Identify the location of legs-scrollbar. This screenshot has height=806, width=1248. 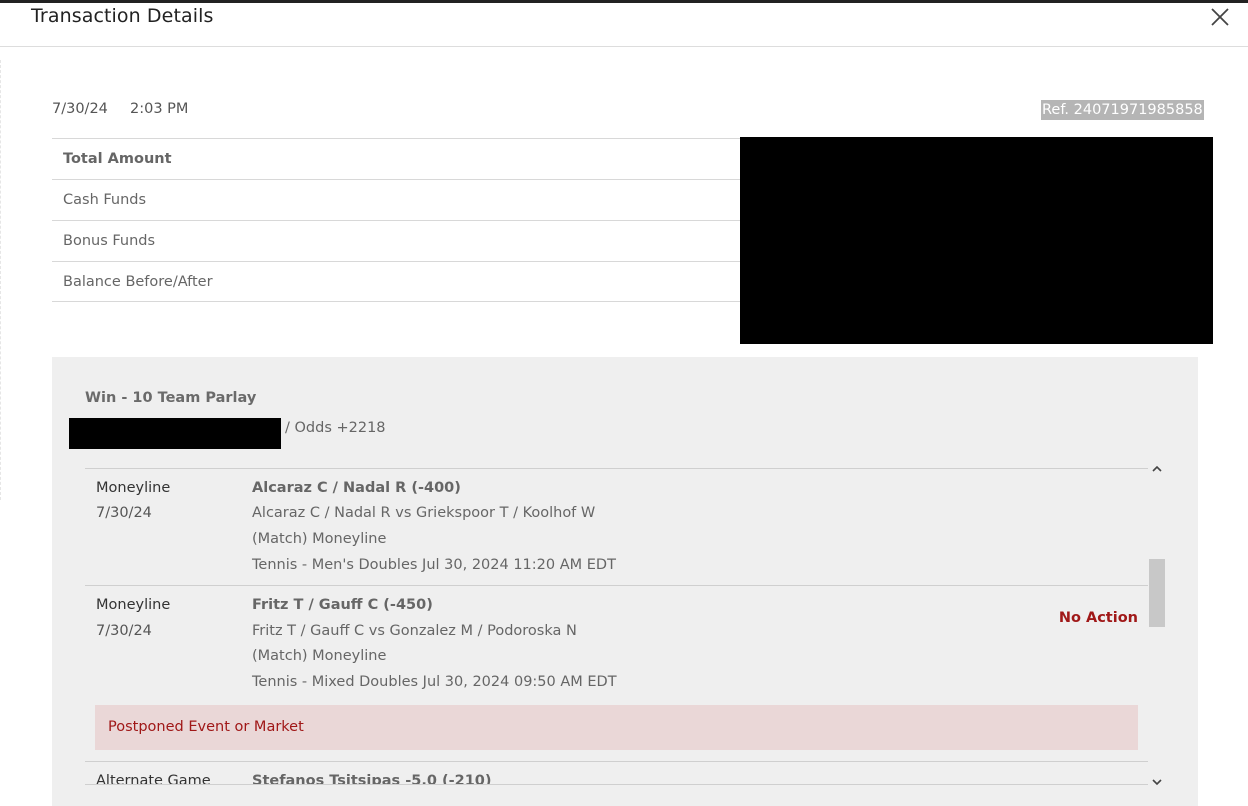
(1157, 623).